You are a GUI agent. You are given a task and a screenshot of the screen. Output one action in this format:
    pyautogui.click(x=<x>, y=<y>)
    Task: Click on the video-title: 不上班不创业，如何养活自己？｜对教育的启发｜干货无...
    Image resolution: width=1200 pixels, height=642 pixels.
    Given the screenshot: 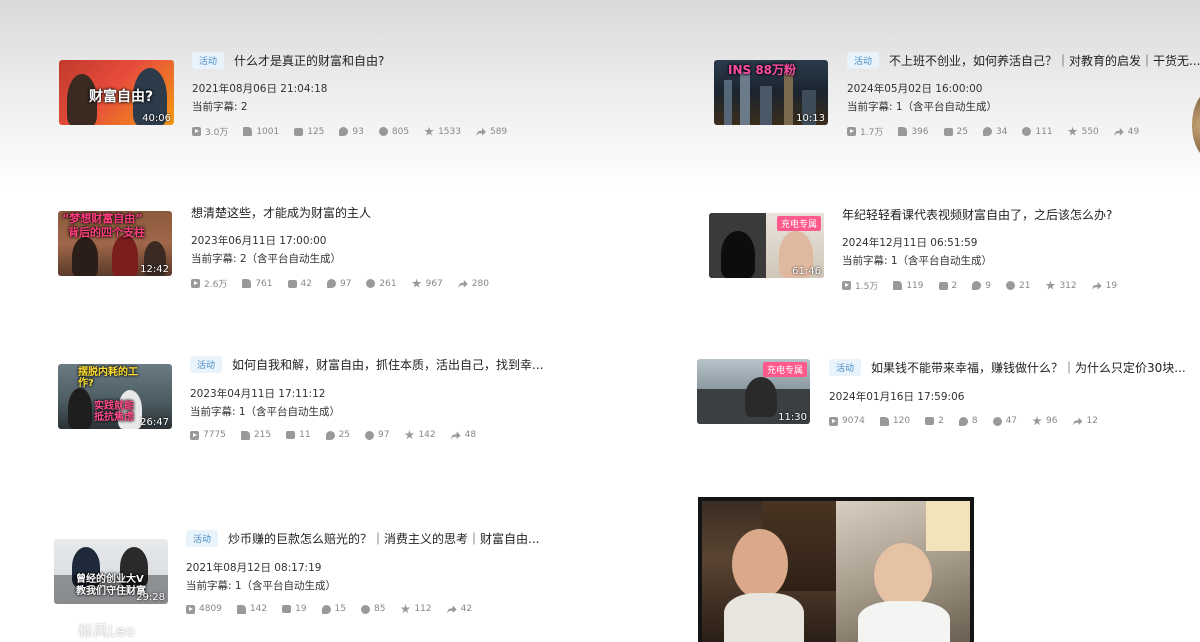 What is the action you would take?
    pyautogui.click(x=1044, y=60)
    